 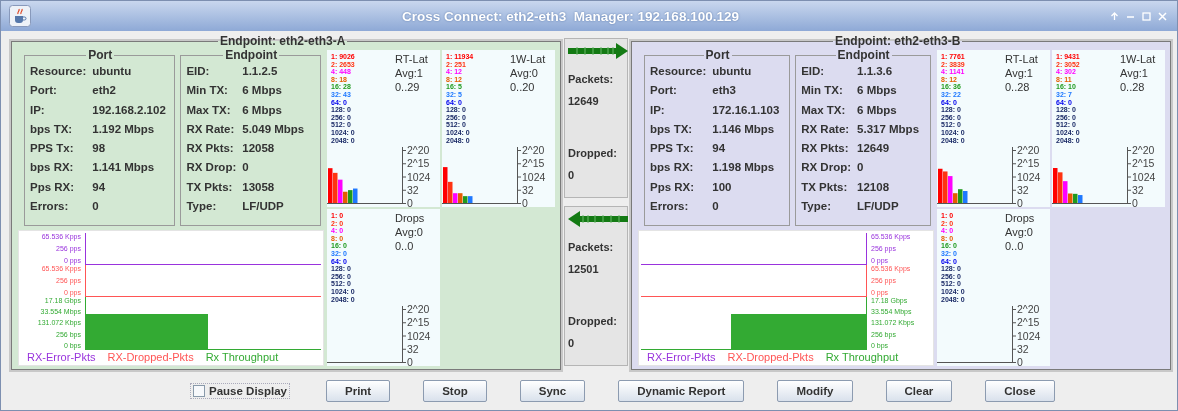 I want to click on field-value: 13058, so click(x=259, y=187).